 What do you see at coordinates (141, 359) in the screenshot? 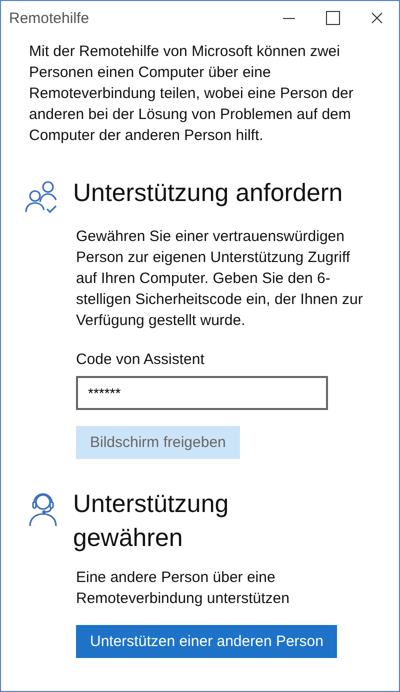
I see `field-label: Code von Assistent` at bounding box center [141, 359].